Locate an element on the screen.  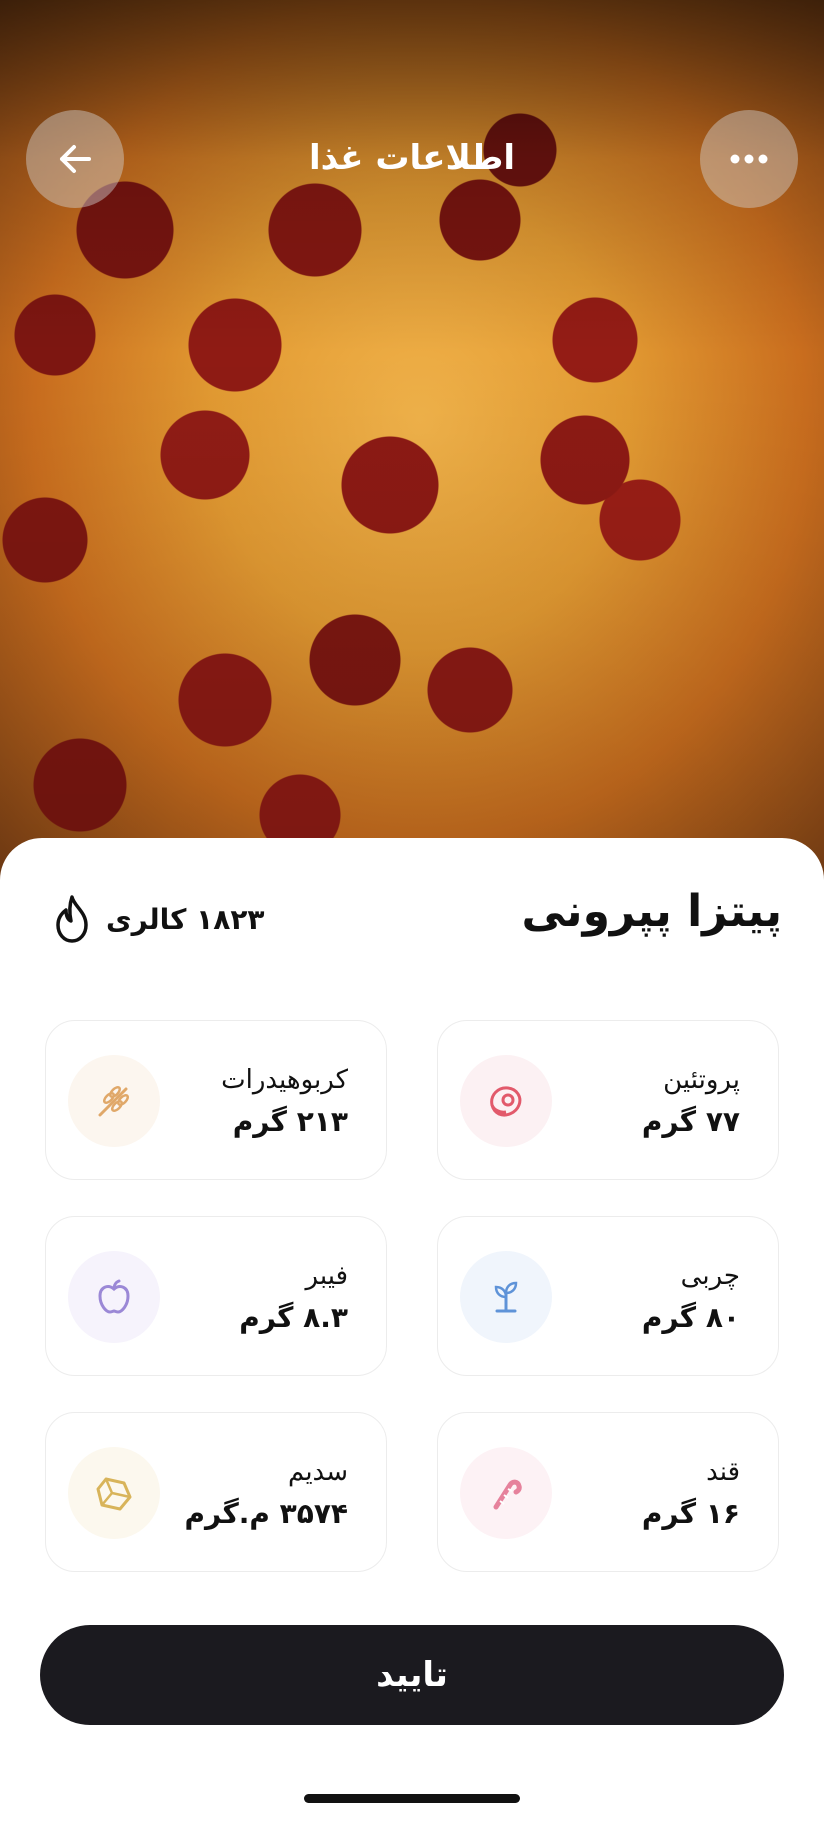
more-options-button is located at coordinates (749, 159).